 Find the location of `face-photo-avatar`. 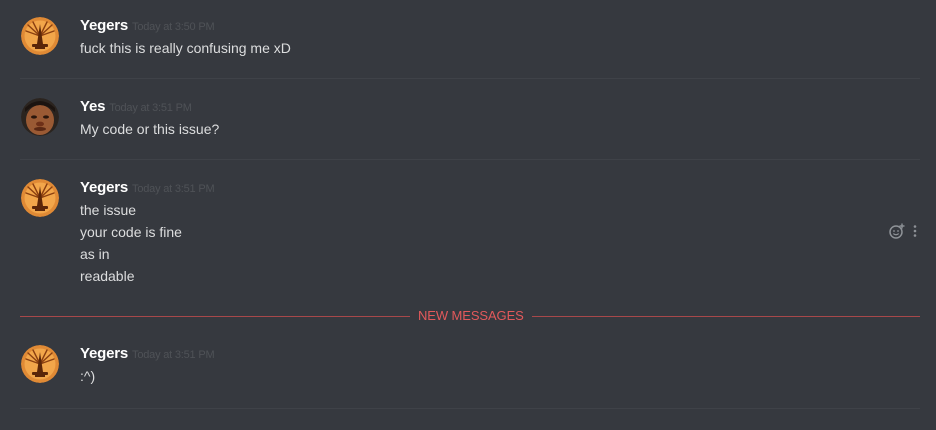

face-photo-avatar is located at coordinates (40, 117).